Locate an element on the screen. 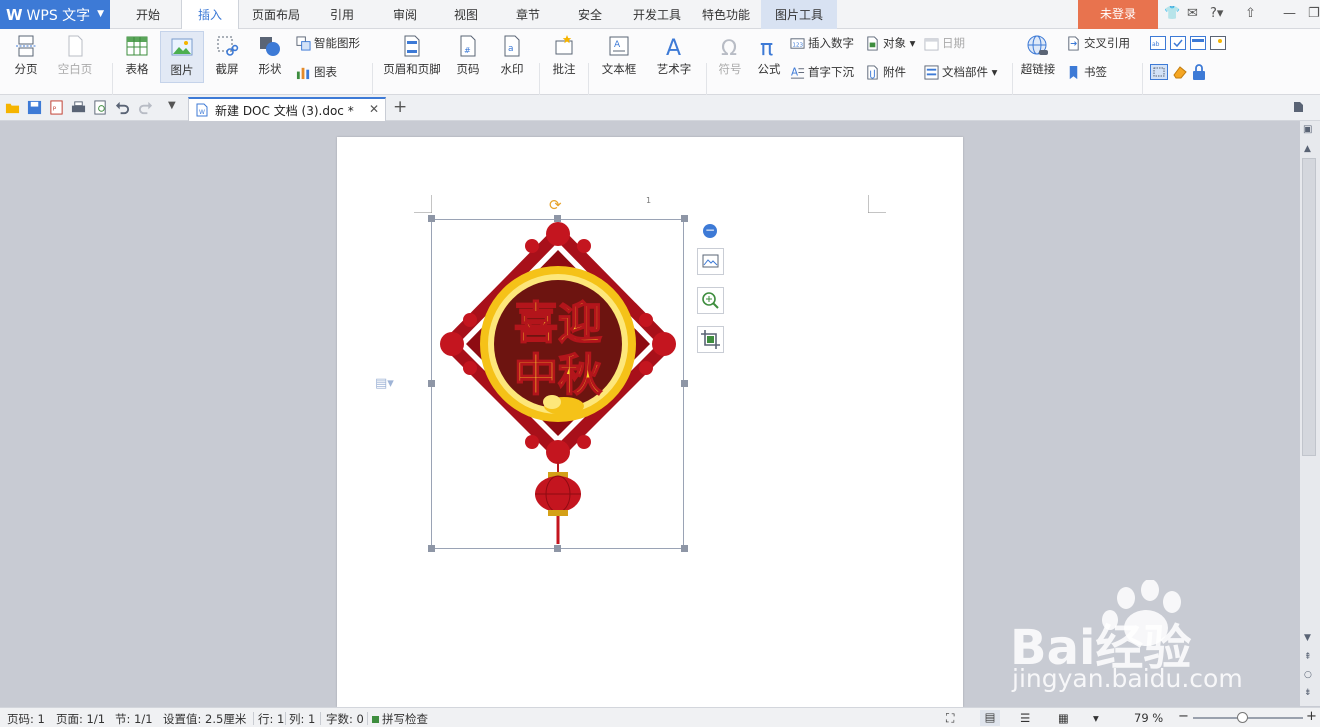 The height and width of the screenshot is (727, 1320). spell-check-toggle: 拼写检查 is located at coordinates (400, 719).